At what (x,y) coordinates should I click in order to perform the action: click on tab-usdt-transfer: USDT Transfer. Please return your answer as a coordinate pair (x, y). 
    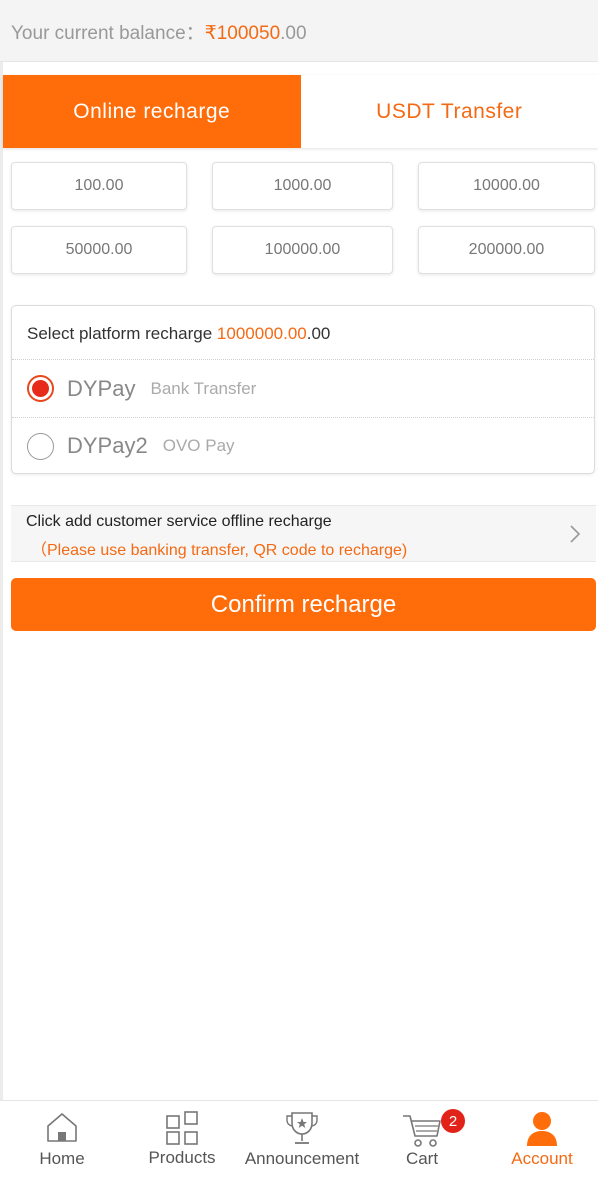
    Looking at the image, I should click on (449, 111).